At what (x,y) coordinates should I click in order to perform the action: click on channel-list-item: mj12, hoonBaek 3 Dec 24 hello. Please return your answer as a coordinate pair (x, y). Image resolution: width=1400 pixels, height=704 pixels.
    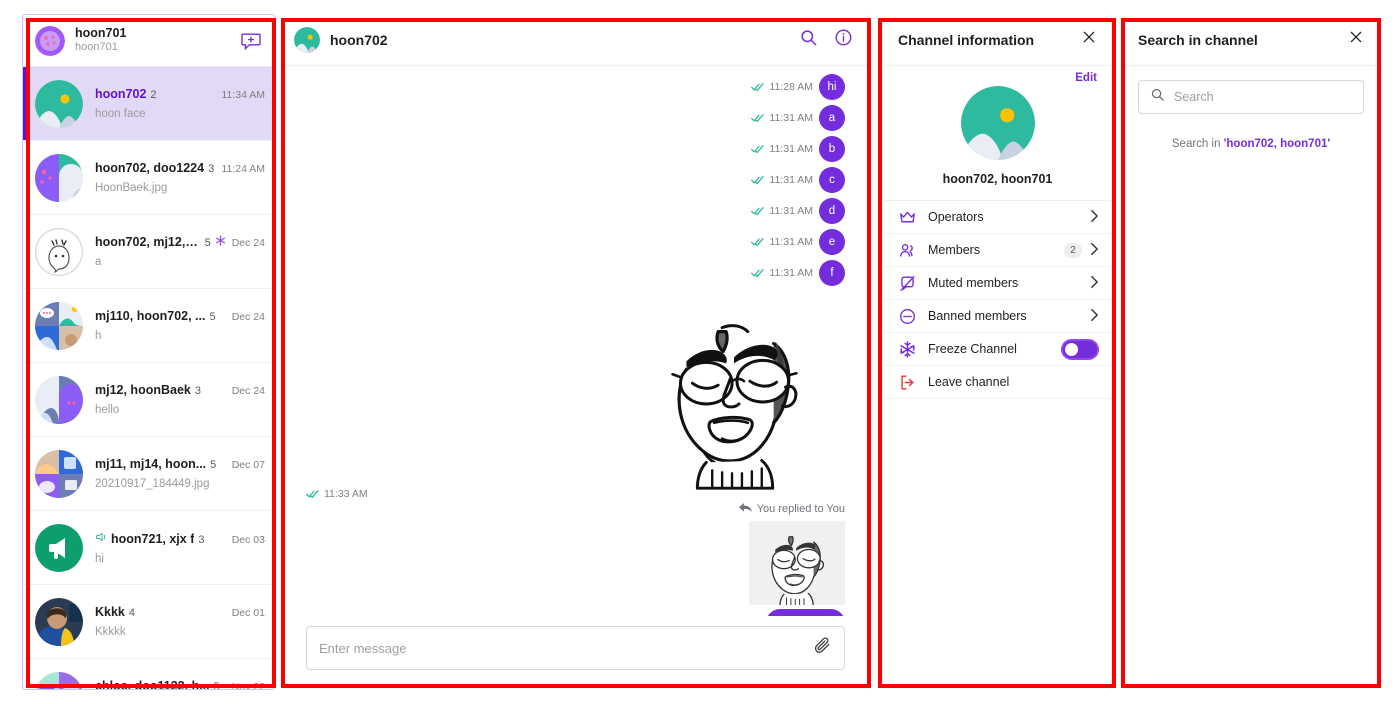
    Looking at the image, I should click on (149, 400).